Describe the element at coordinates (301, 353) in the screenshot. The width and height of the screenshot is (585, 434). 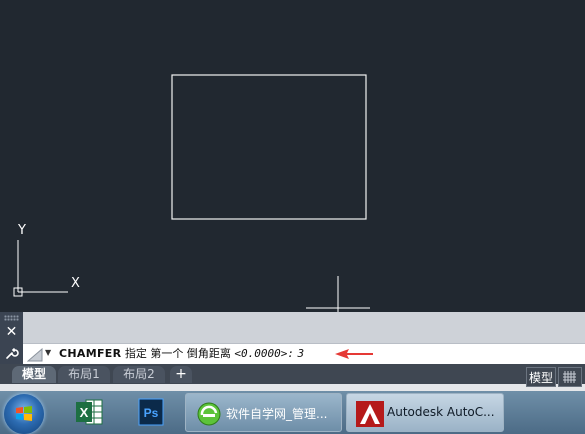
I see `entered-value: 3` at that location.